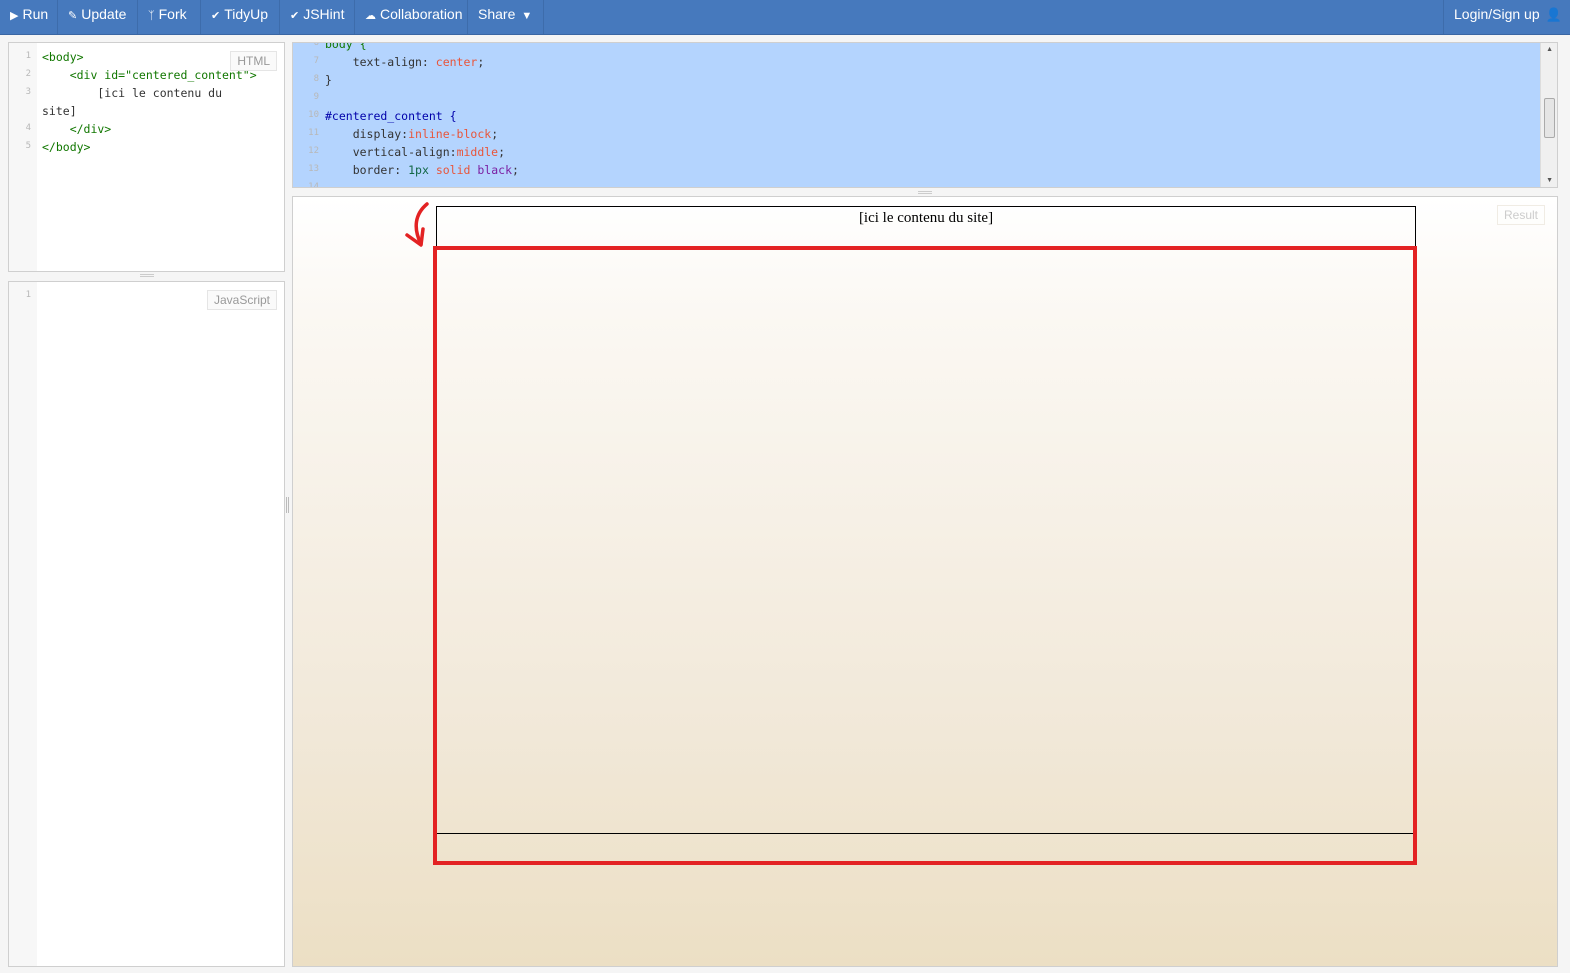 The width and height of the screenshot is (1570, 973). I want to click on caret-down-icon: ▼, so click(527, 16).